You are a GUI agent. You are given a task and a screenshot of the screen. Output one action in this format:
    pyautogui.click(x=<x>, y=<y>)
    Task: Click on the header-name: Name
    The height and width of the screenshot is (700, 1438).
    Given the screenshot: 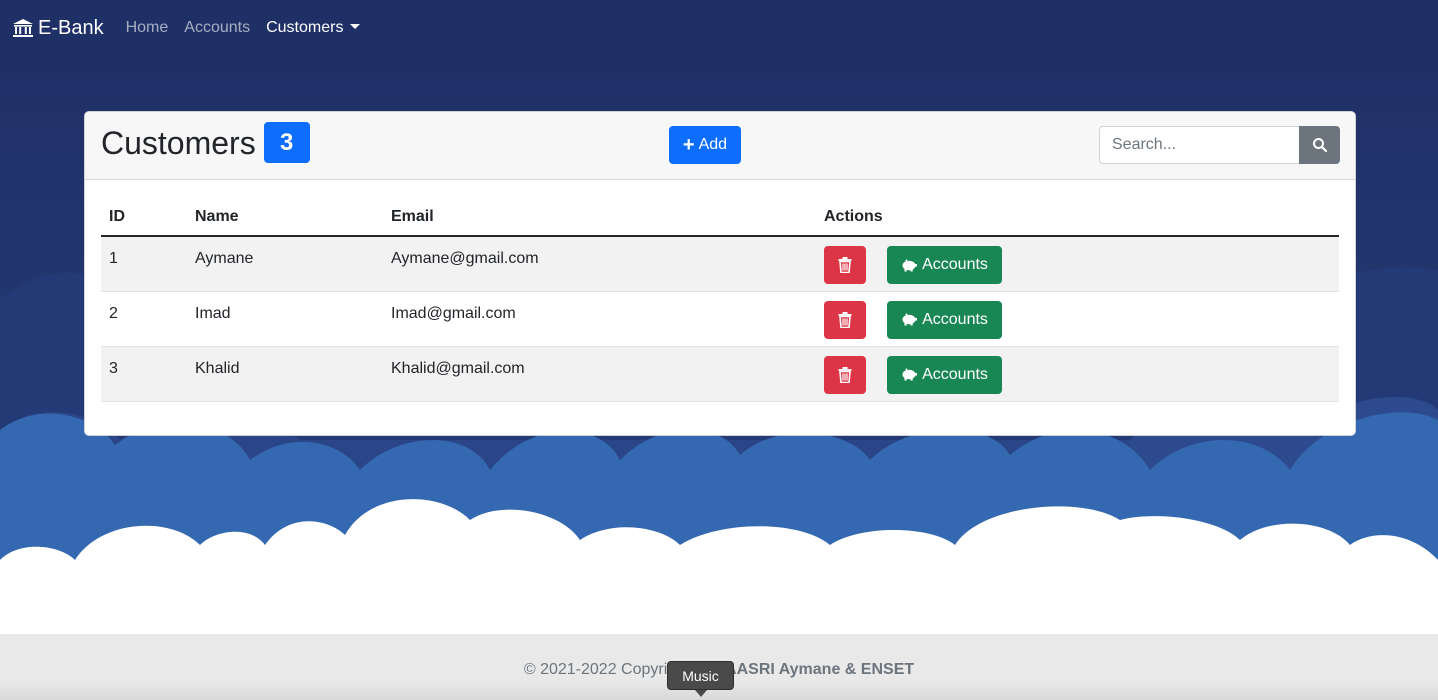 What is the action you would take?
    pyautogui.click(x=285, y=217)
    